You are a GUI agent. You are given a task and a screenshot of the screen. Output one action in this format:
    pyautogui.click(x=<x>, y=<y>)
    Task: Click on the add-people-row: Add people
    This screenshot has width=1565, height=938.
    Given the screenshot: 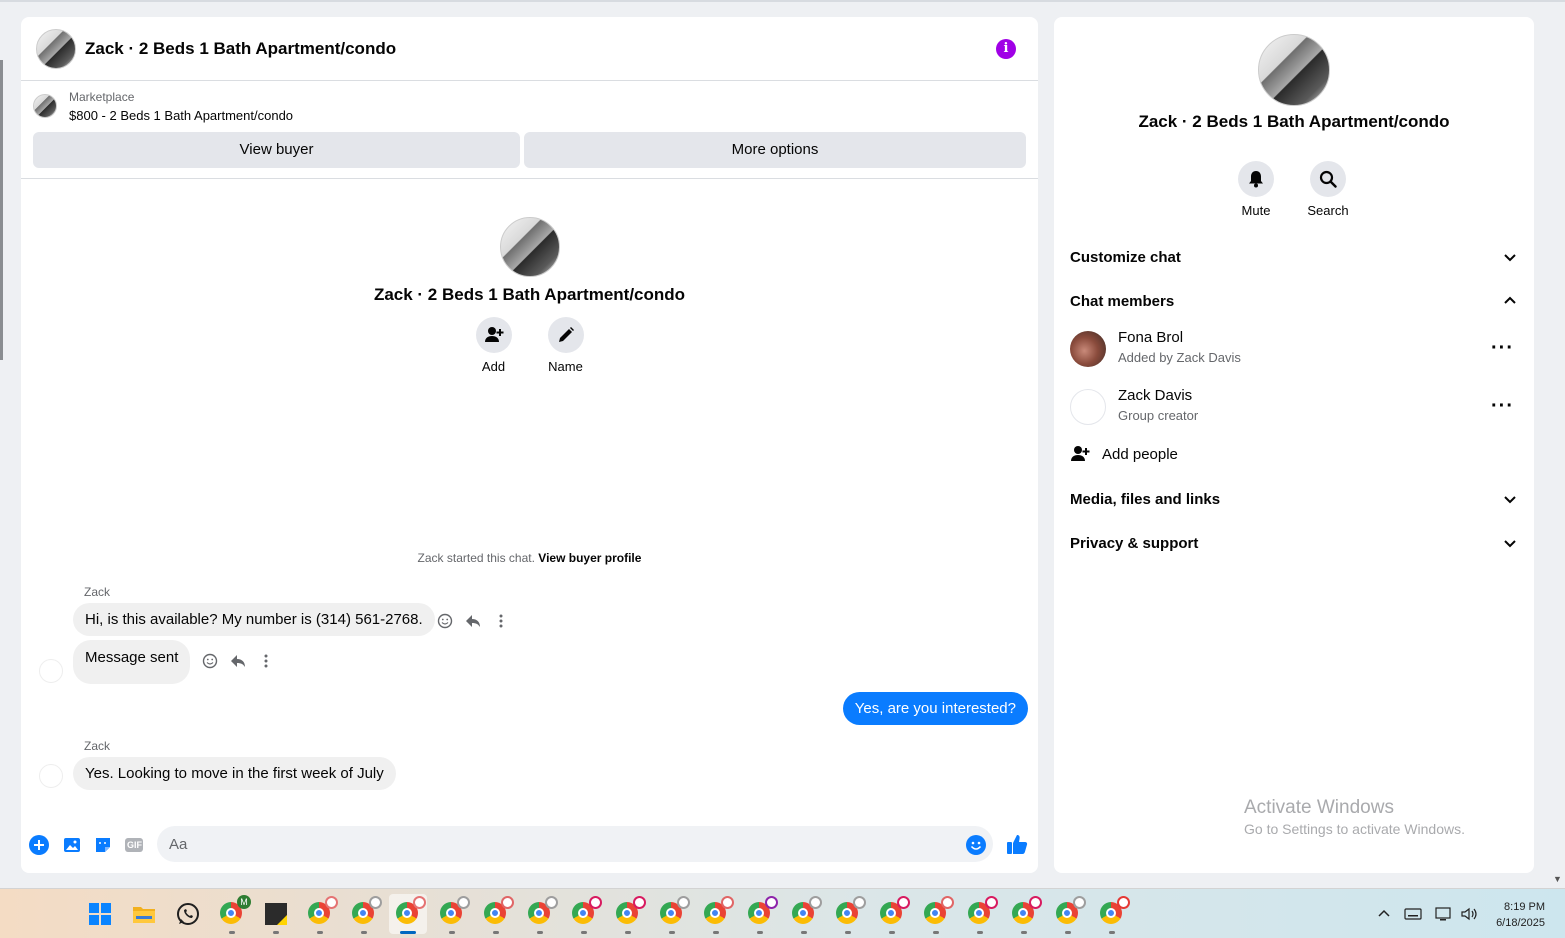 What is the action you would take?
    pyautogui.click(x=1124, y=454)
    